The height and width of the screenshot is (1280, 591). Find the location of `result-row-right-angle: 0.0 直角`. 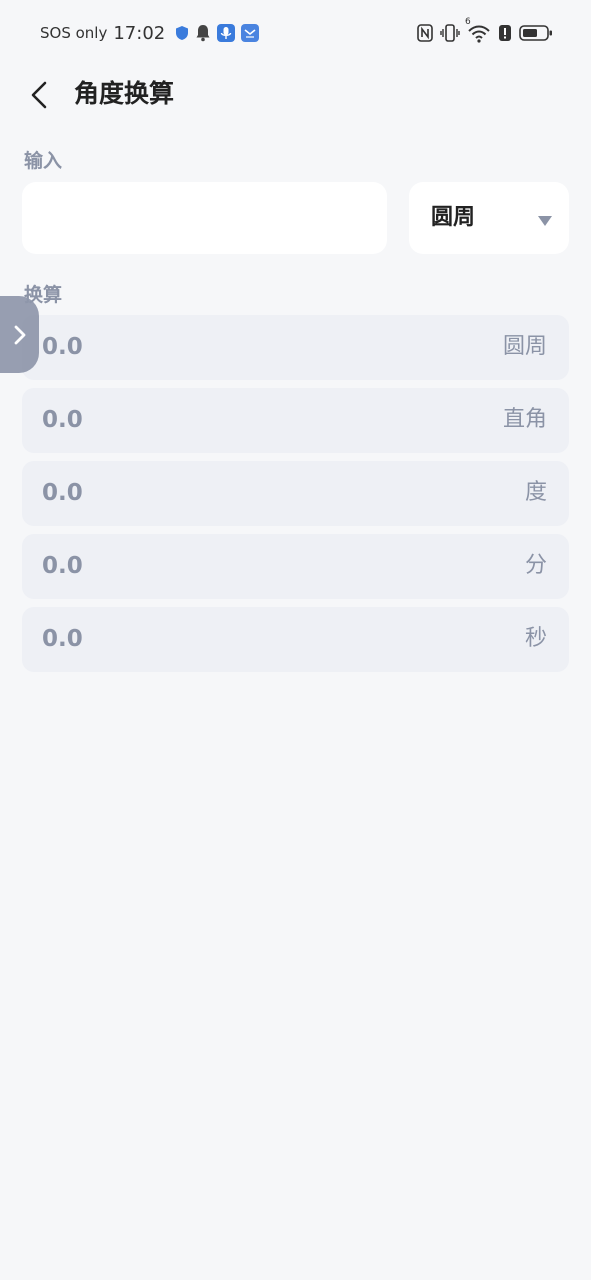

result-row-right-angle: 0.0 直角 is located at coordinates (295, 420).